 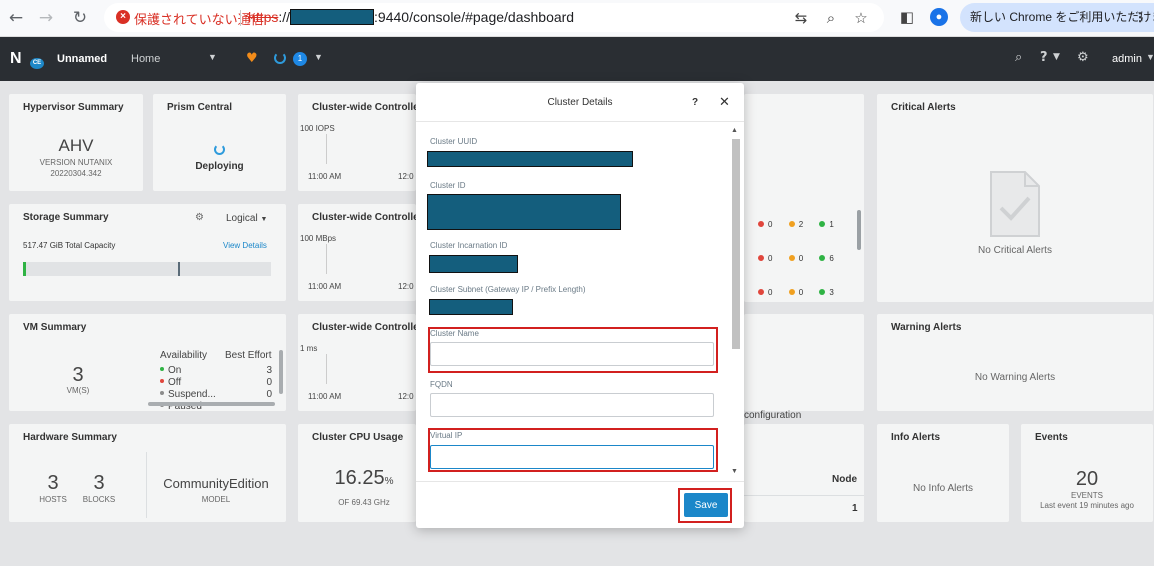 I want to click on url-text: https://:9440/console/#page/dashboard, so click(x=411, y=17).